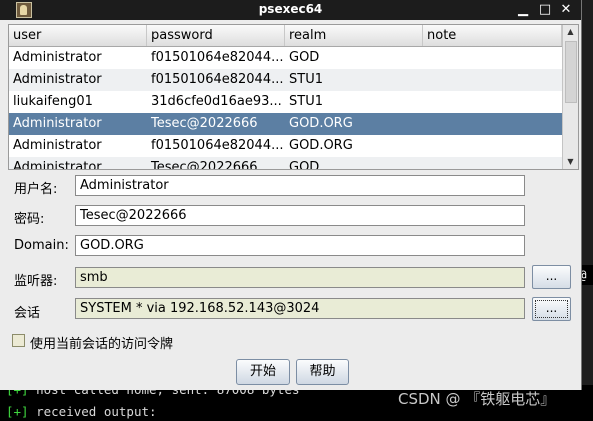  What do you see at coordinates (300, 215) in the screenshot?
I see `password-field: Tesec@2022666` at bounding box center [300, 215].